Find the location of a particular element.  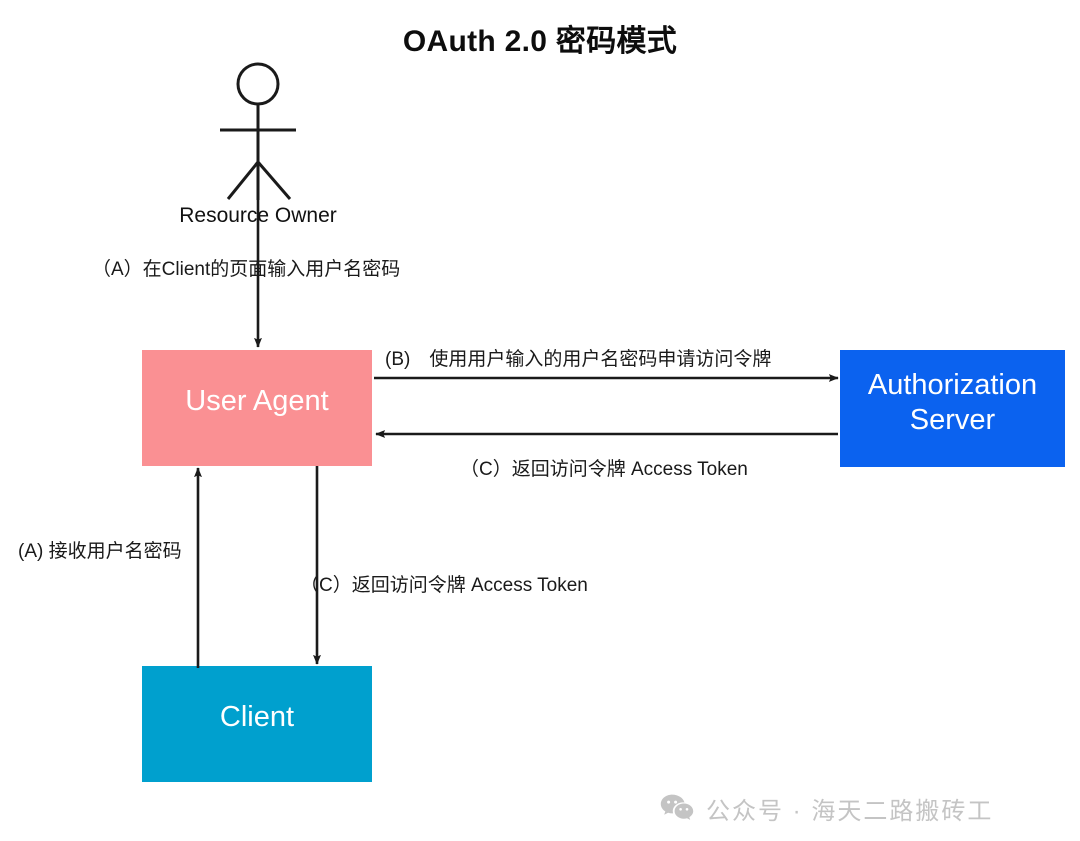

edge-c-user-agent-to-client-label: （C）返回访问令牌 Access Token is located at coordinates (444, 585).